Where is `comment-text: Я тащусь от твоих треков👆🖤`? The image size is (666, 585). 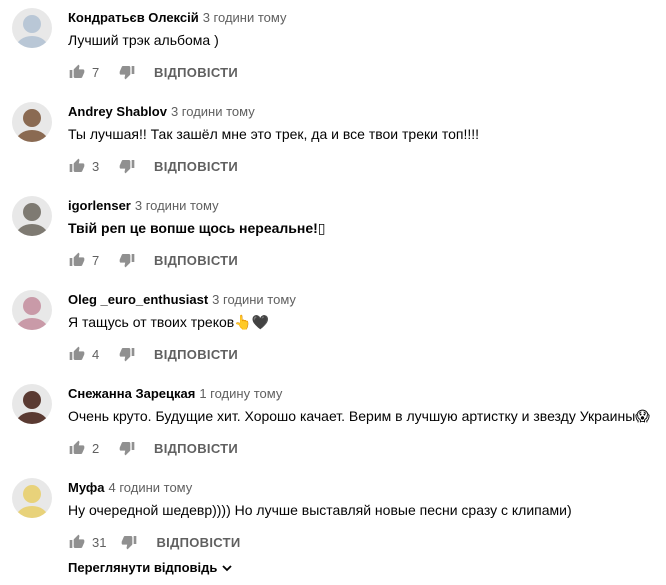 comment-text: Я тащусь от твоих треков👆🖤 is located at coordinates (169, 322).